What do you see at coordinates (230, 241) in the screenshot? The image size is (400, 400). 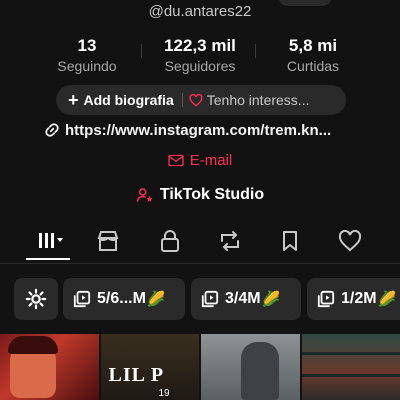 I see `repost-icon` at bounding box center [230, 241].